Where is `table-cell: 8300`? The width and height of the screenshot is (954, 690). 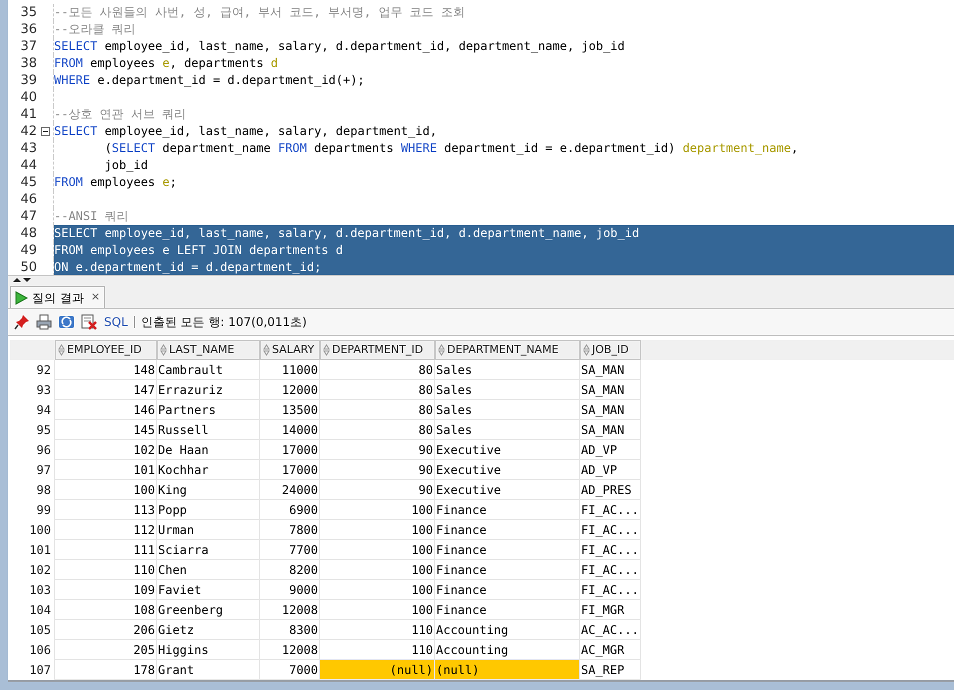 table-cell: 8300 is located at coordinates (290, 630).